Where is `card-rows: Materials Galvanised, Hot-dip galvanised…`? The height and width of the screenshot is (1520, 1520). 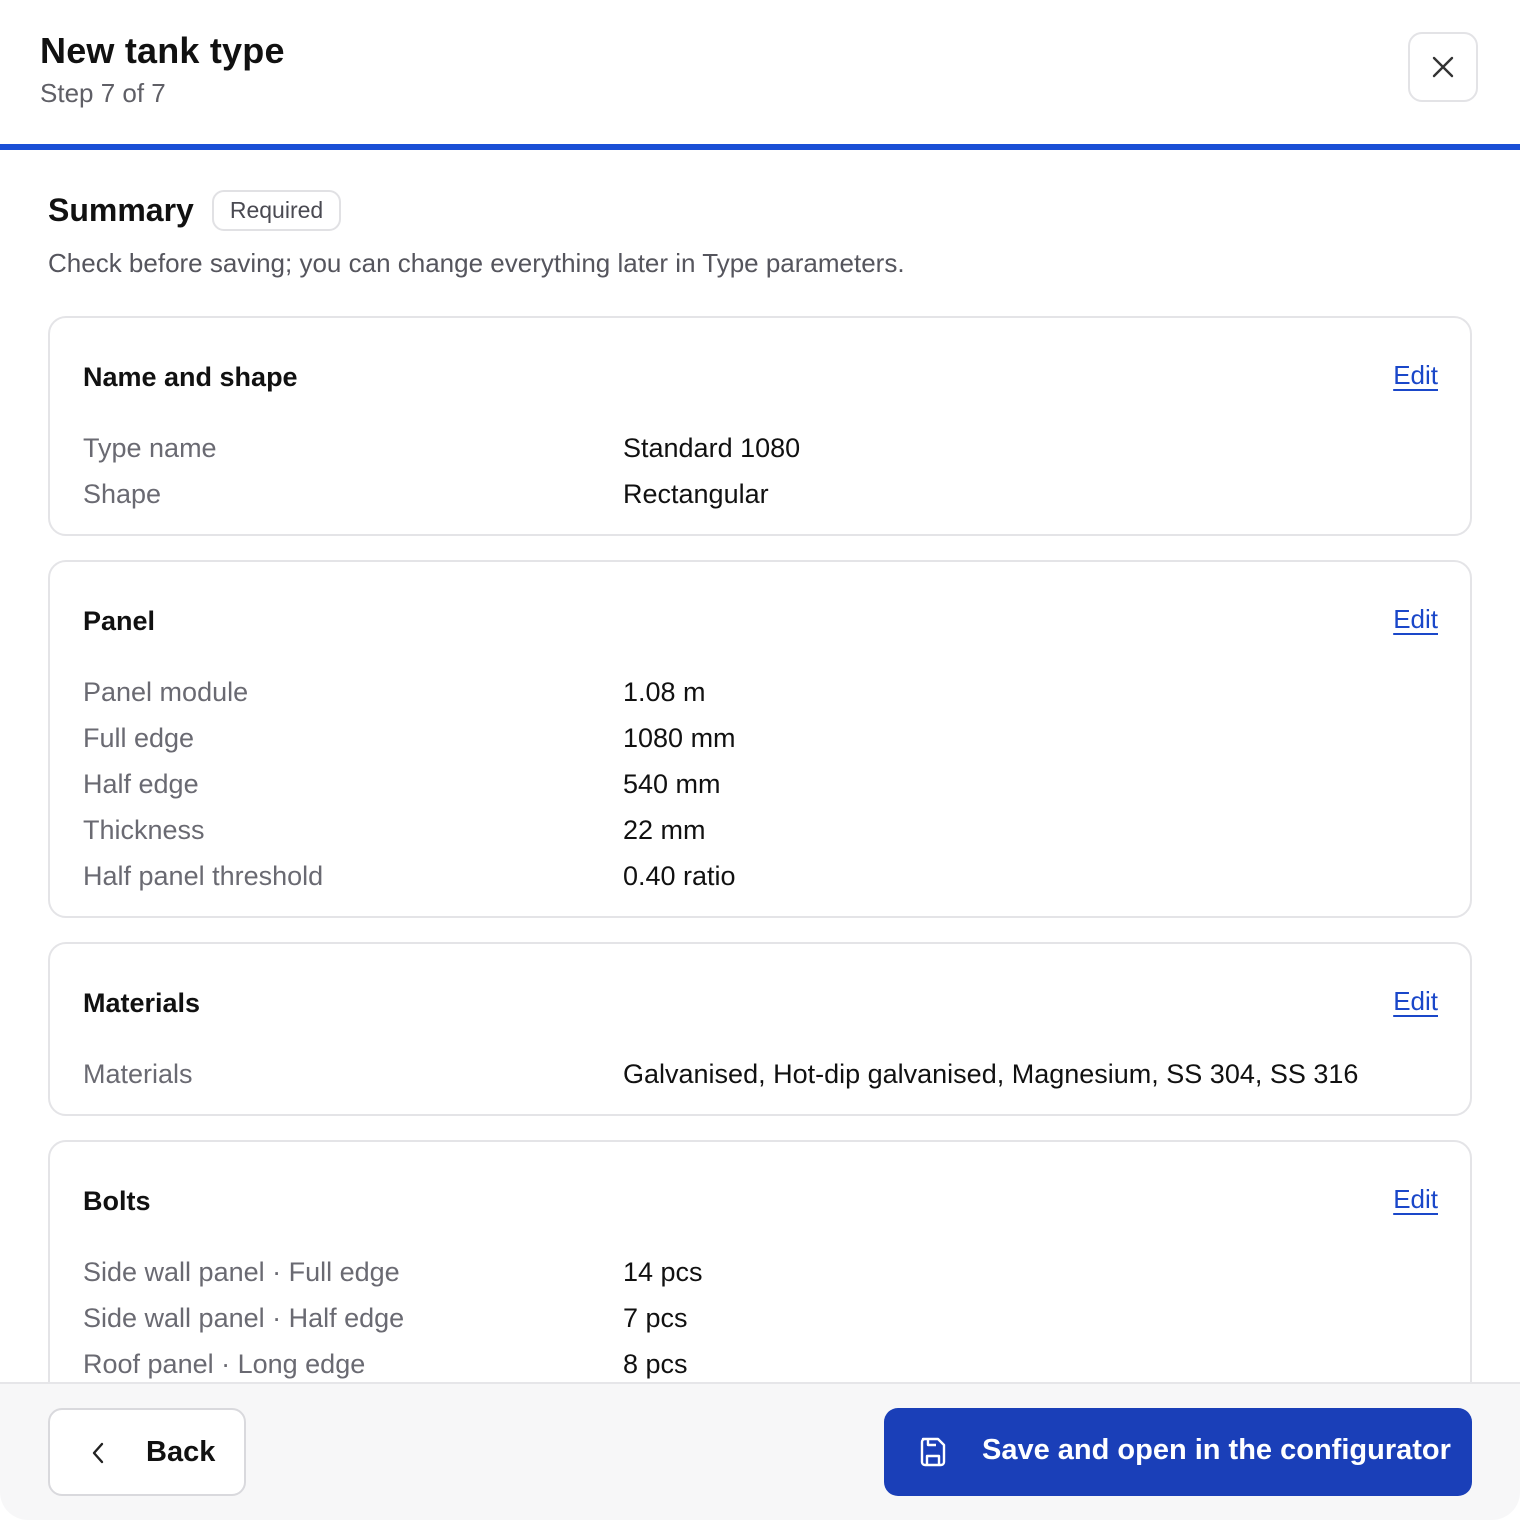
card-rows: Materials Galvanised, Hot-dip galvanised… is located at coordinates (760, 1079).